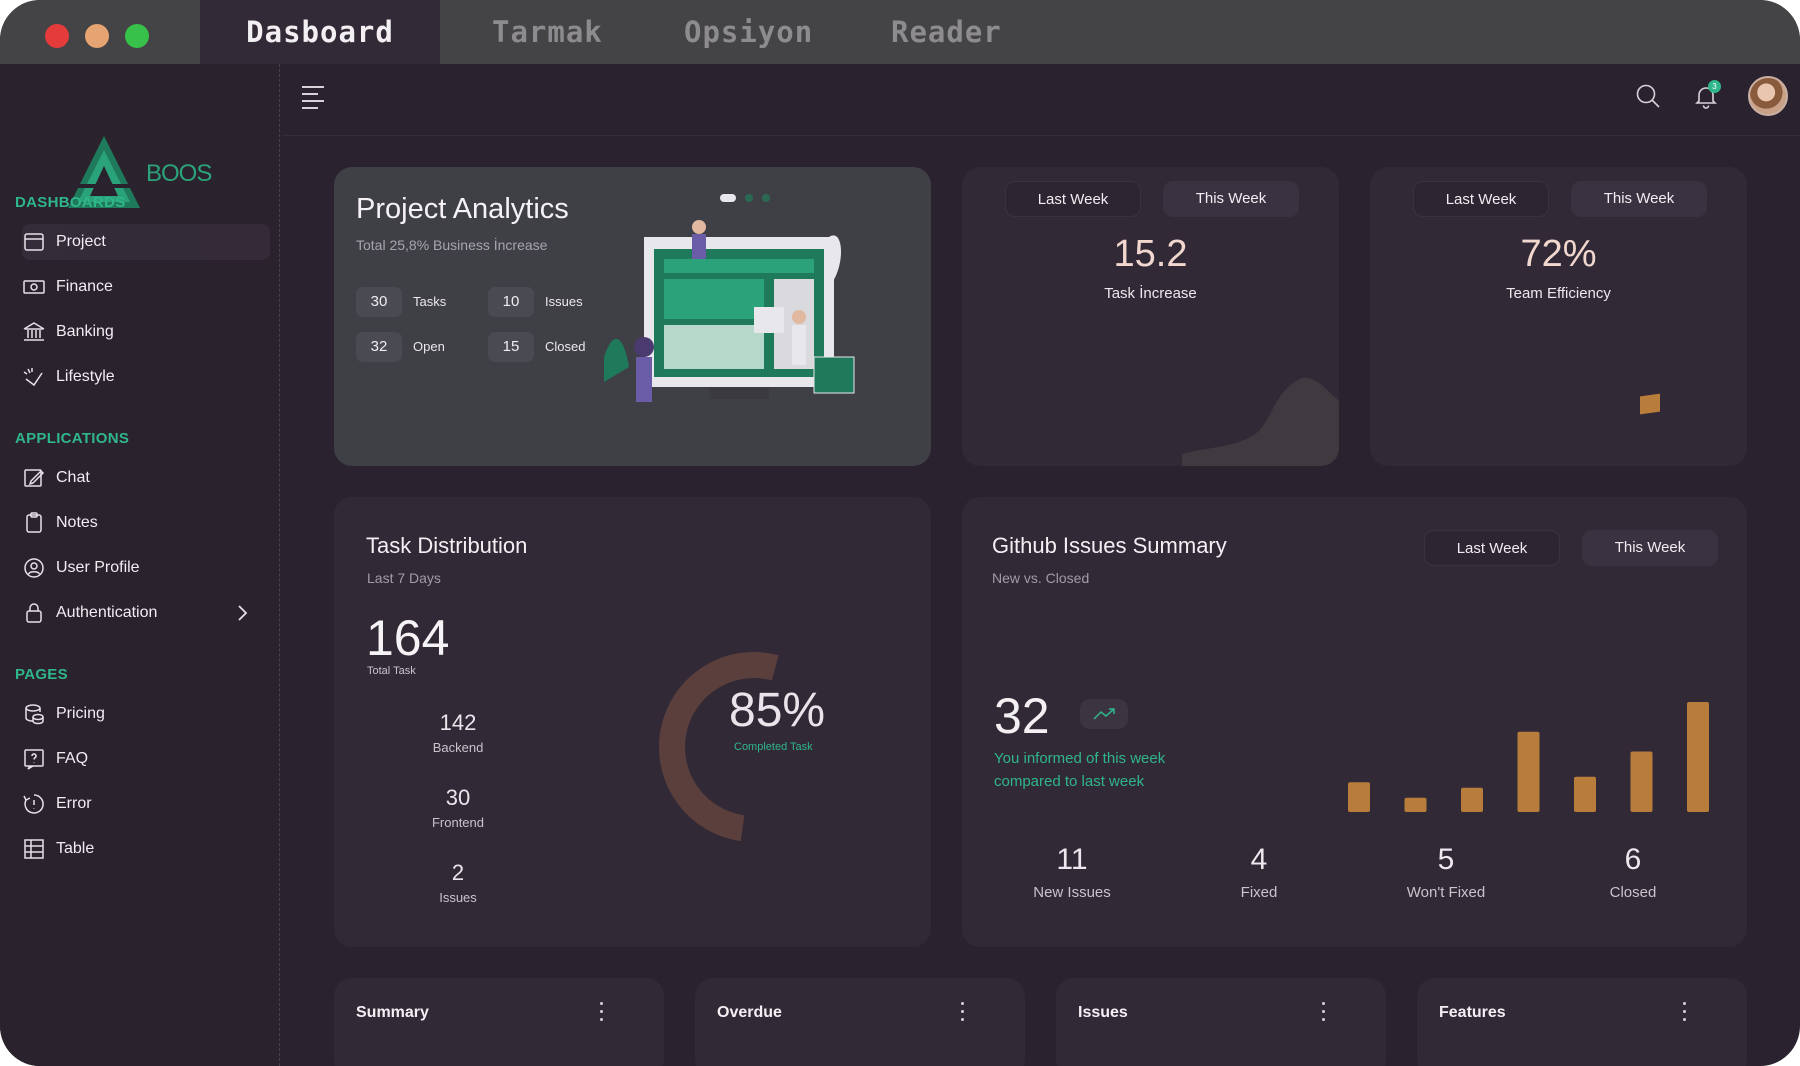  I want to click on team-efficiency-value: 72%, so click(1558, 254).